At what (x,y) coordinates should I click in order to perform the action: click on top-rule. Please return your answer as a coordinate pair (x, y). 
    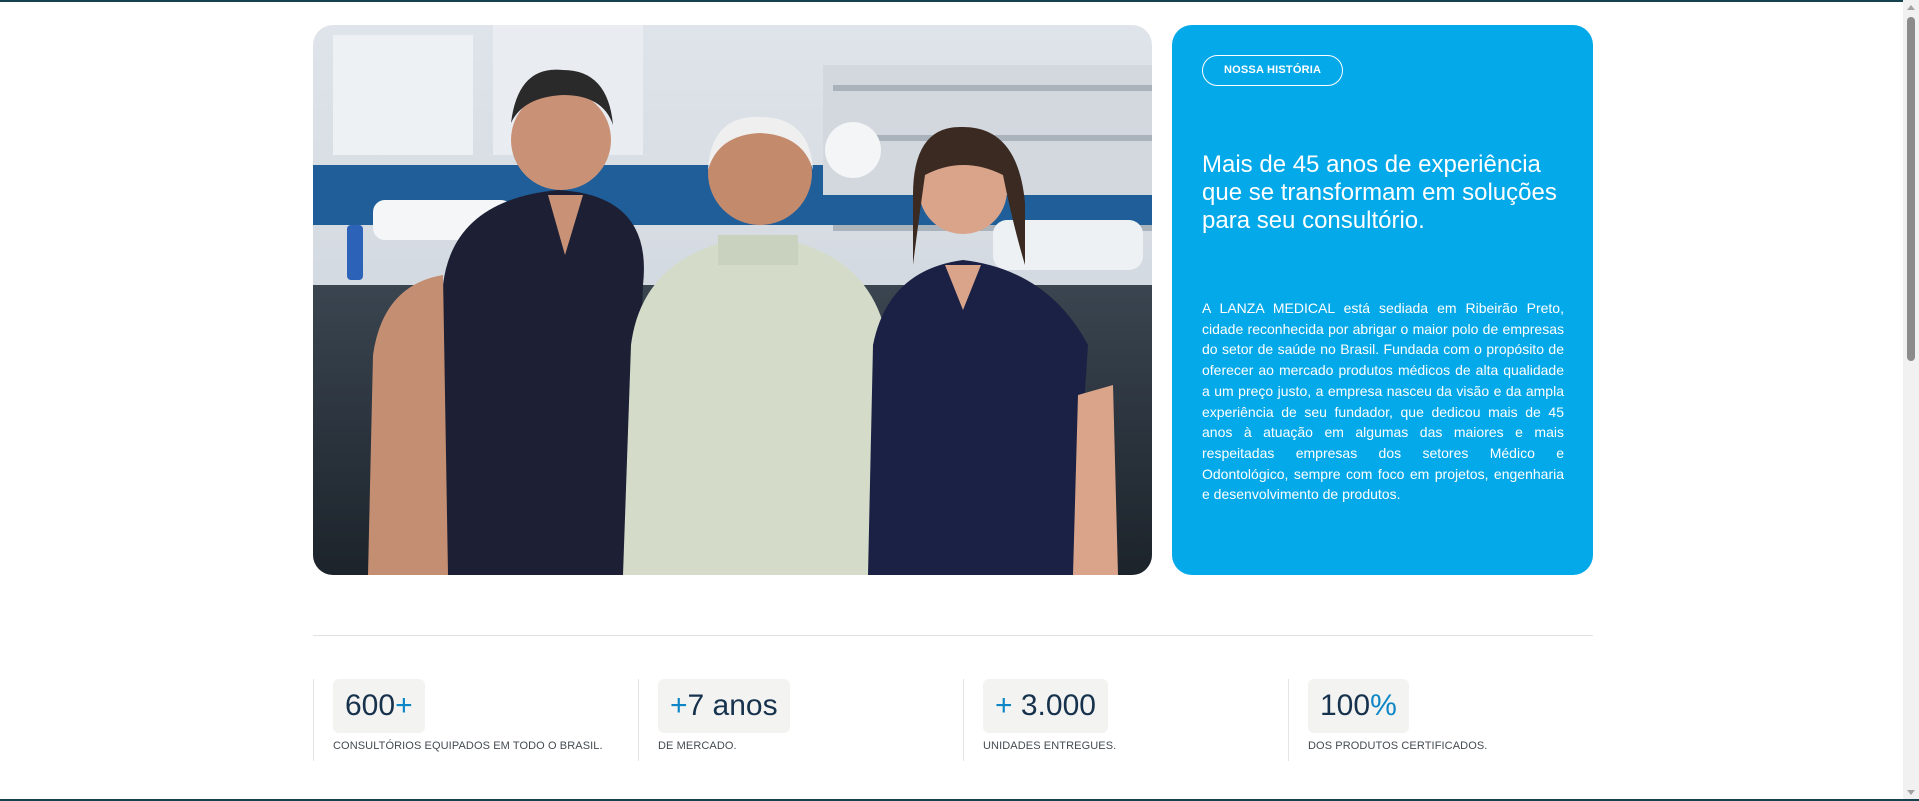
    Looking at the image, I should click on (959, 1).